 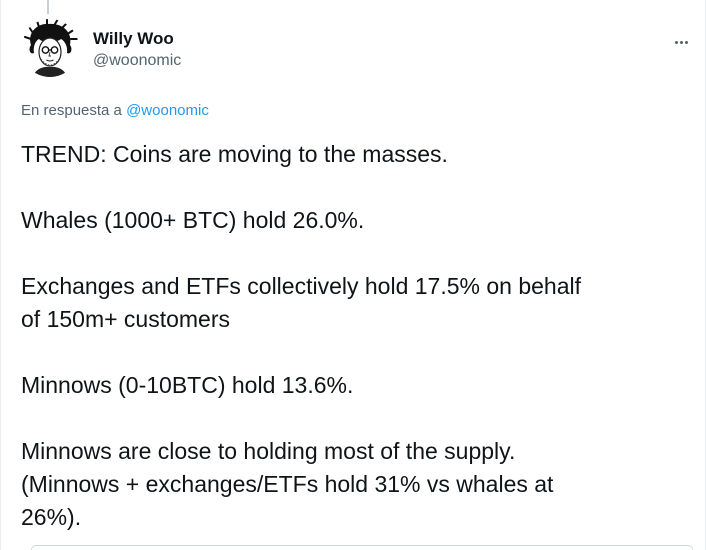 What do you see at coordinates (193, 220) in the screenshot?
I see `tweet-text-line: Whales (1000+ BTC) hold 26.0%.` at bounding box center [193, 220].